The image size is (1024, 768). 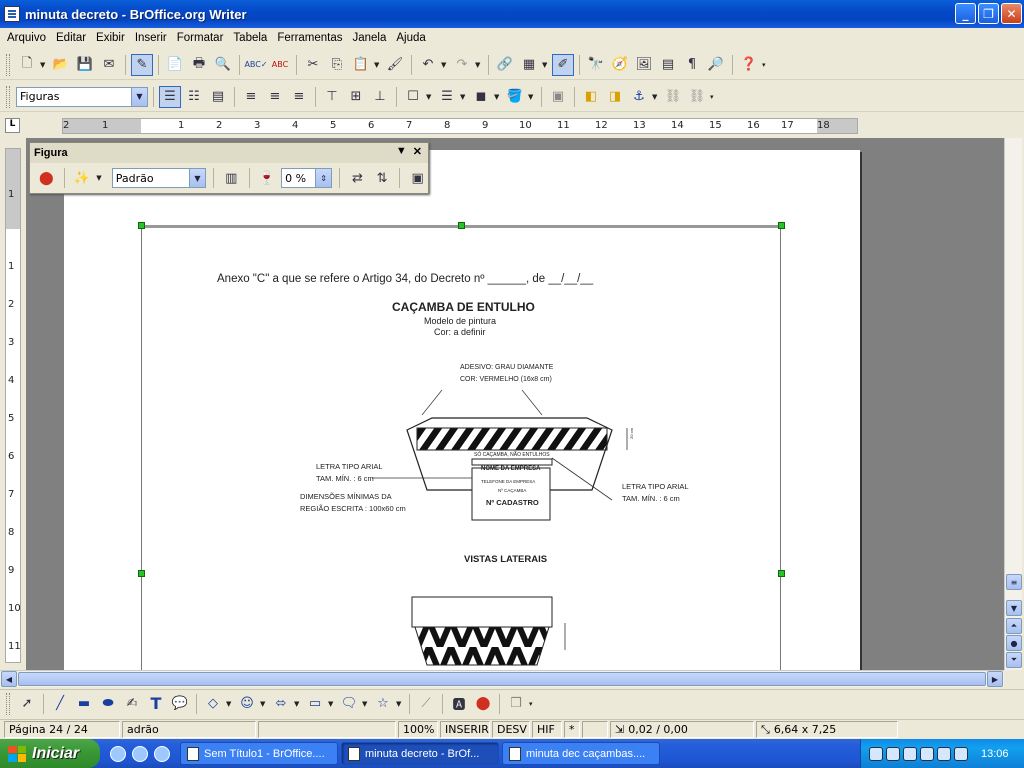 What do you see at coordinates (462, 65) in the screenshot?
I see `redo-icon: ↷` at bounding box center [462, 65].